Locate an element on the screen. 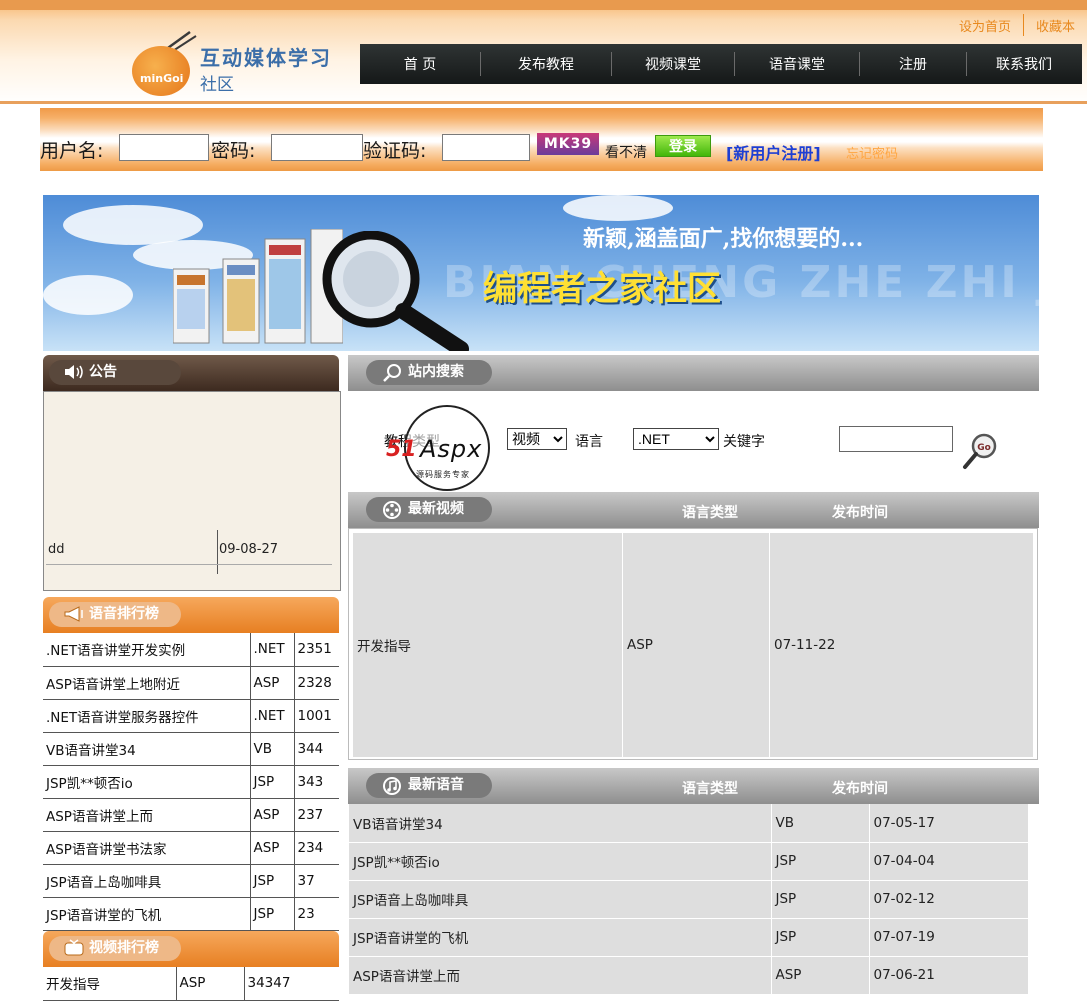 The image size is (1087, 1001). site-search-header: 站内搜索 is located at coordinates (693, 373).